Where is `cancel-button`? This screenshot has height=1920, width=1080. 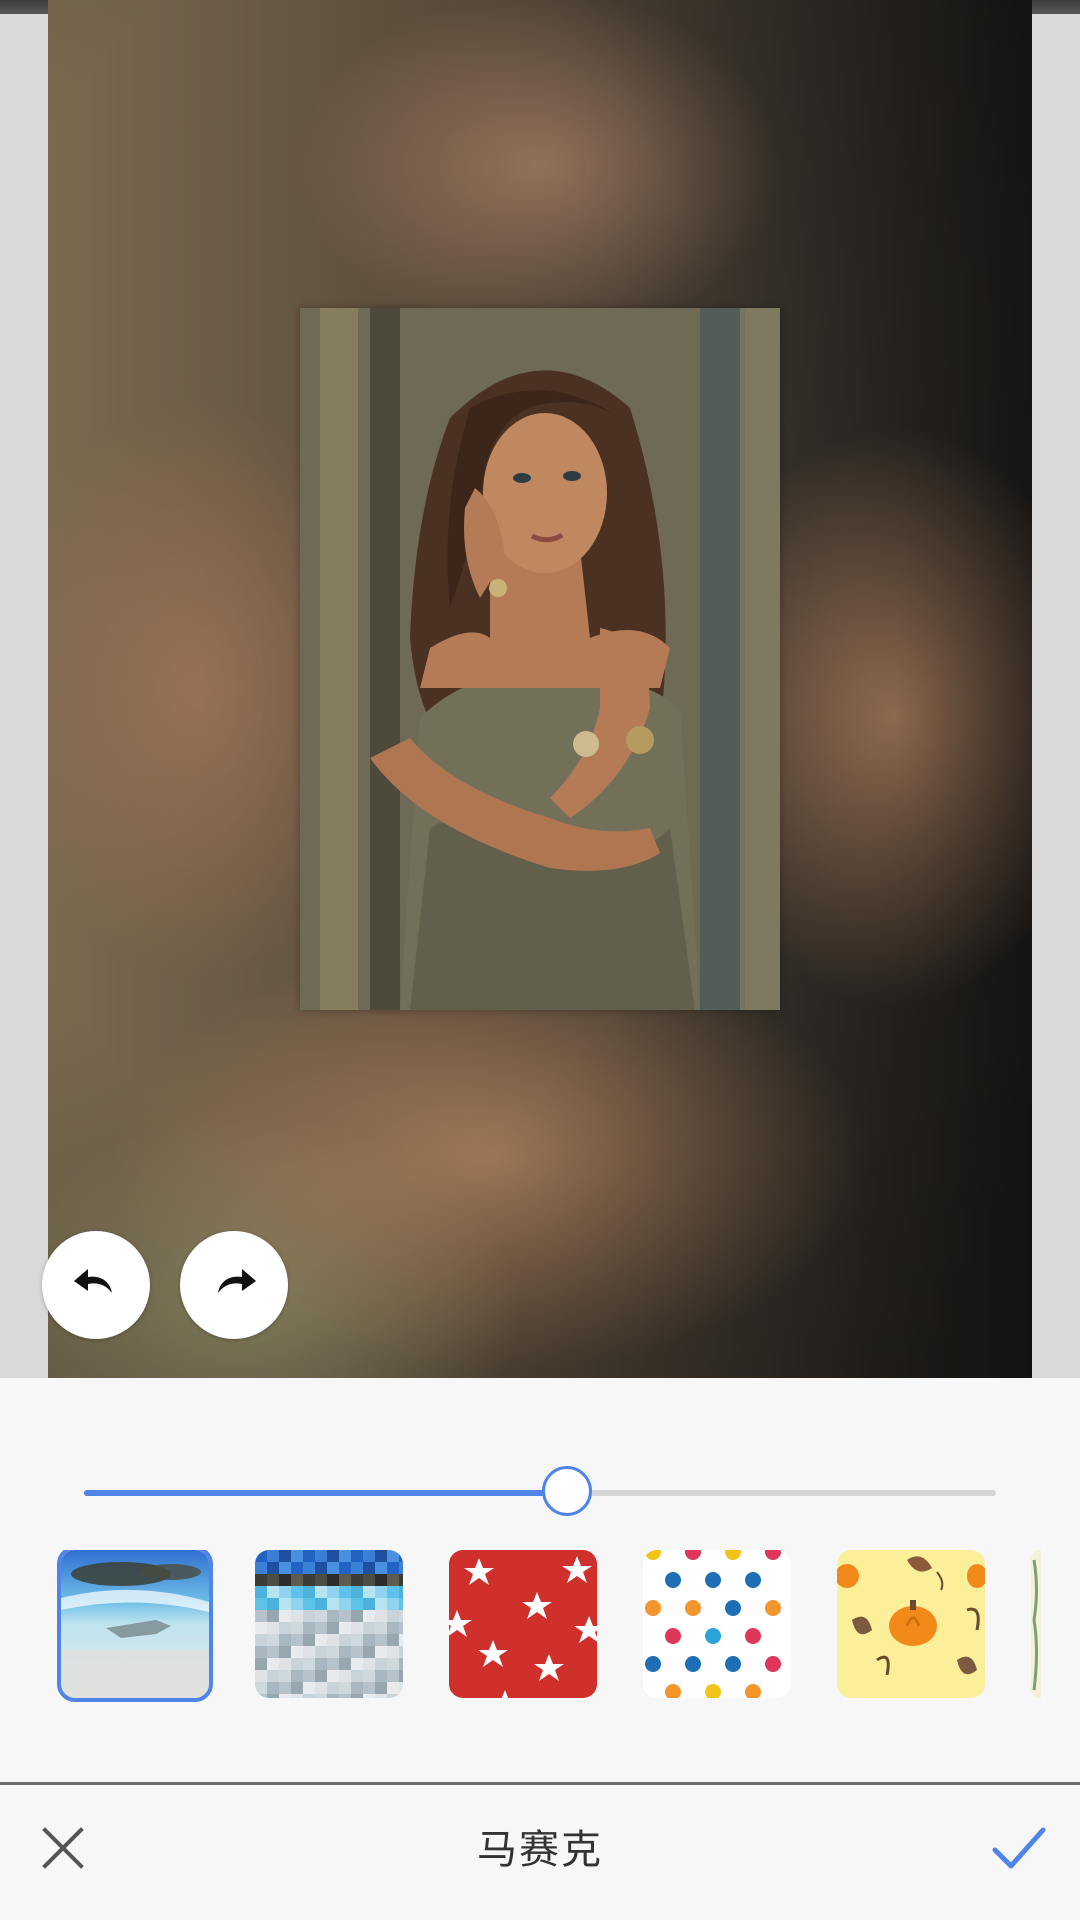
cancel-button is located at coordinates (63, 1850).